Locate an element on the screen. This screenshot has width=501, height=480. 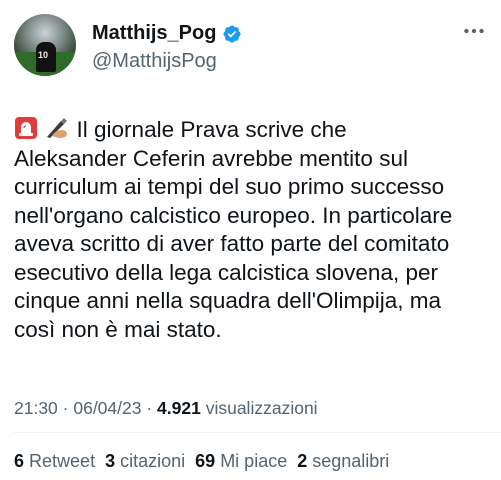
more-options-icon is located at coordinates (474, 31).